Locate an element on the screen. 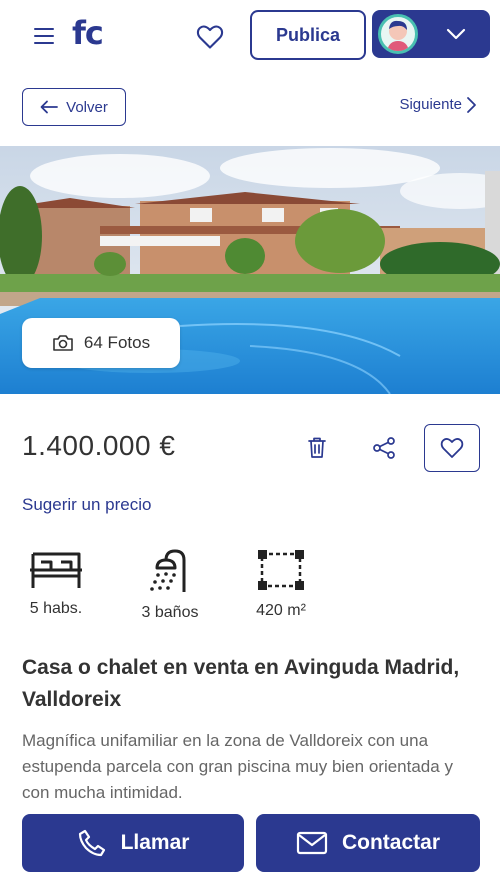  avatar is located at coordinates (398, 34).